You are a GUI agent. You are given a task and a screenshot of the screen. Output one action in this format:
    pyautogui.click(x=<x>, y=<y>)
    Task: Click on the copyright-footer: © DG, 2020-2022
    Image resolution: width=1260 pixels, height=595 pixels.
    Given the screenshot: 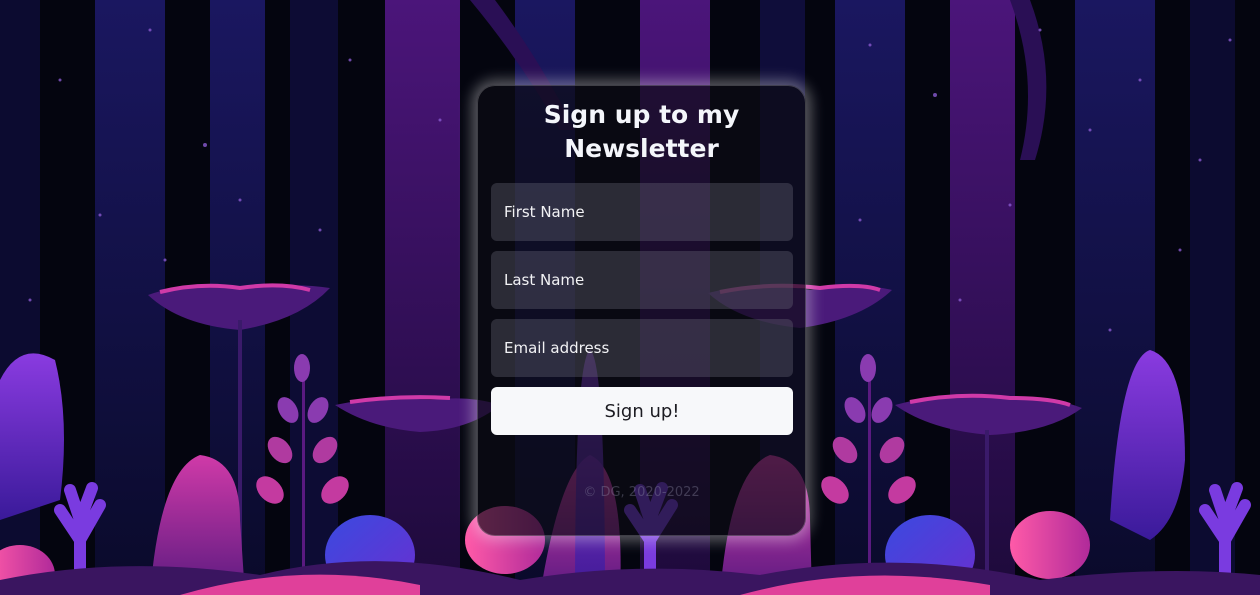 What is the action you would take?
    pyautogui.click(x=641, y=492)
    